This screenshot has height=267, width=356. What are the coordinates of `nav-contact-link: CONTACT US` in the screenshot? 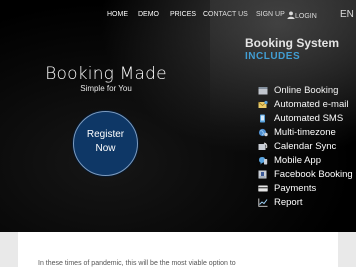 It's located at (225, 14).